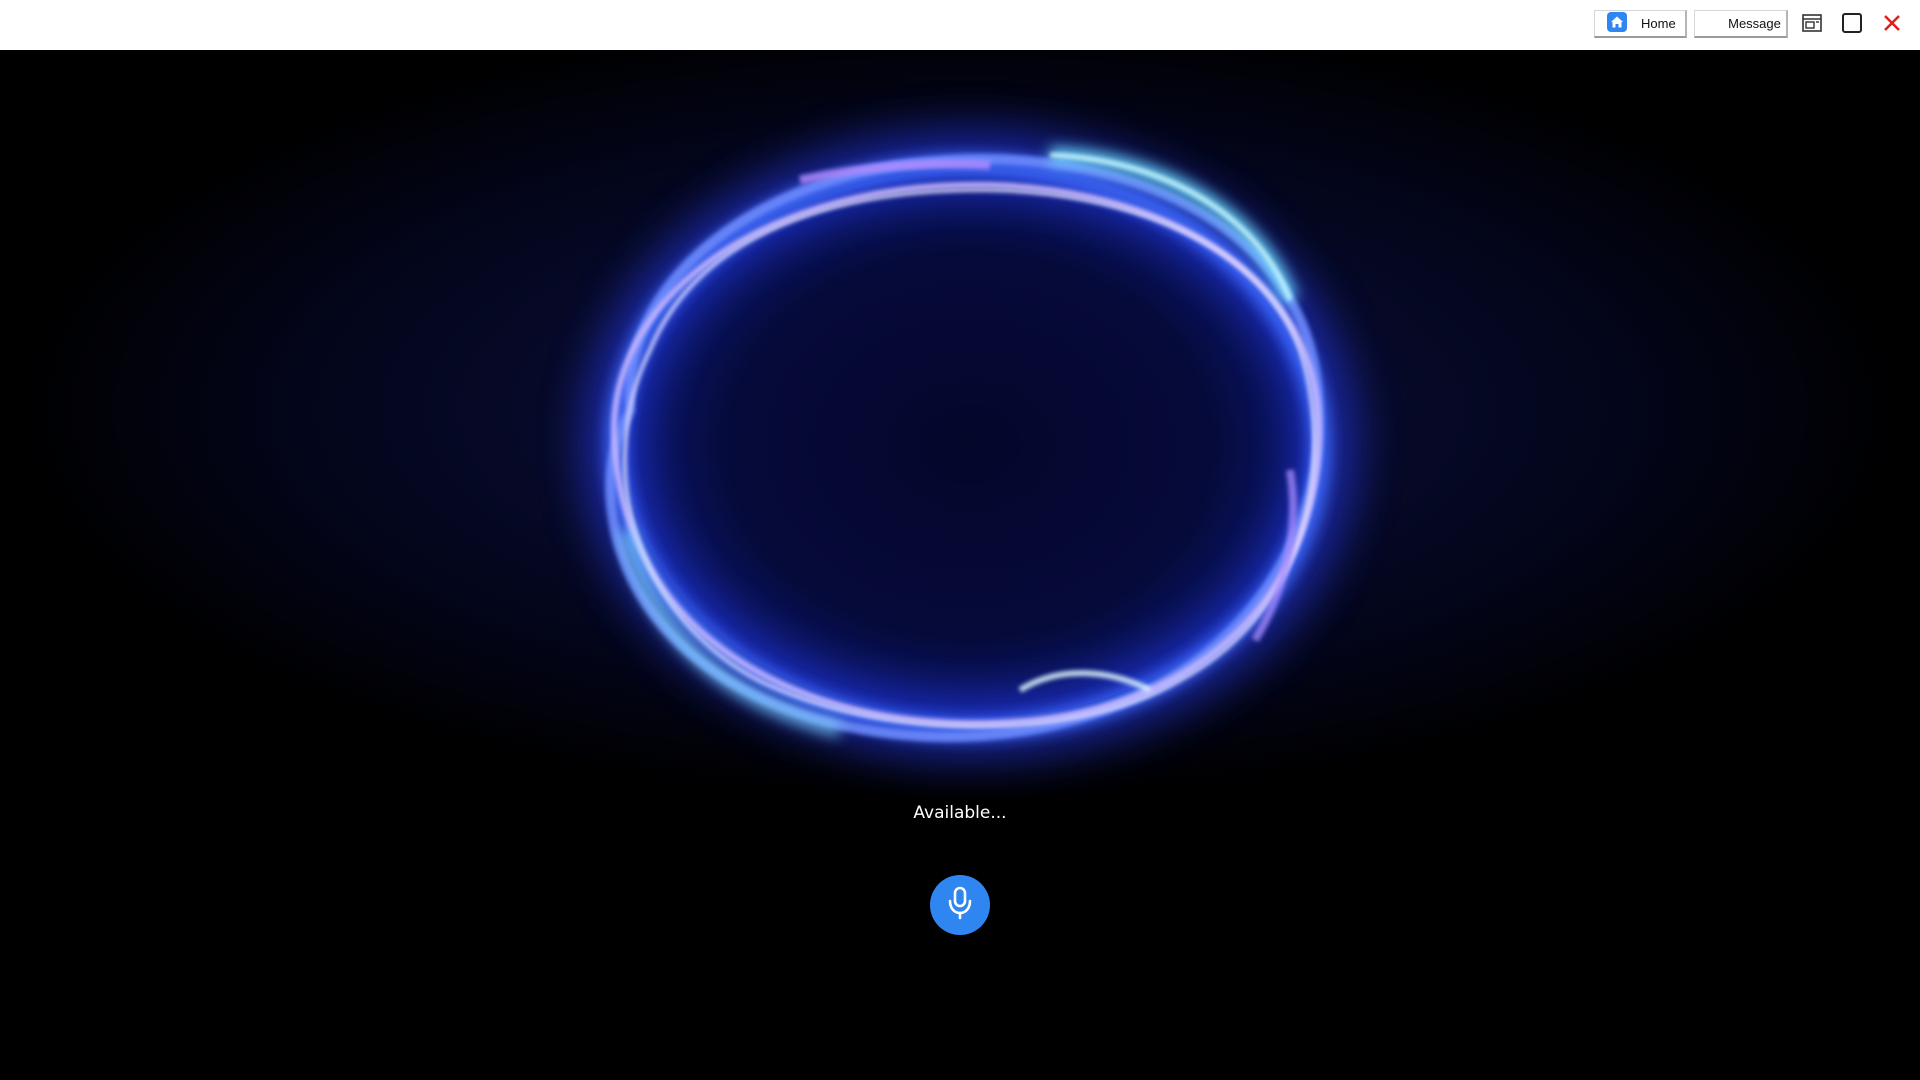 Image resolution: width=1920 pixels, height=1080 pixels. I want to click on message-label: Message, so click(1754, 23).